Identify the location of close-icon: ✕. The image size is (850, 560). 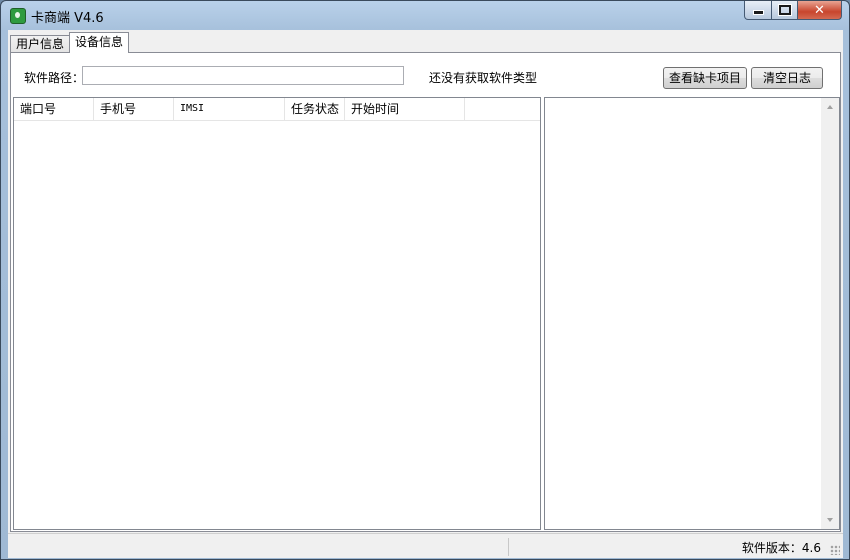
(819, 10).